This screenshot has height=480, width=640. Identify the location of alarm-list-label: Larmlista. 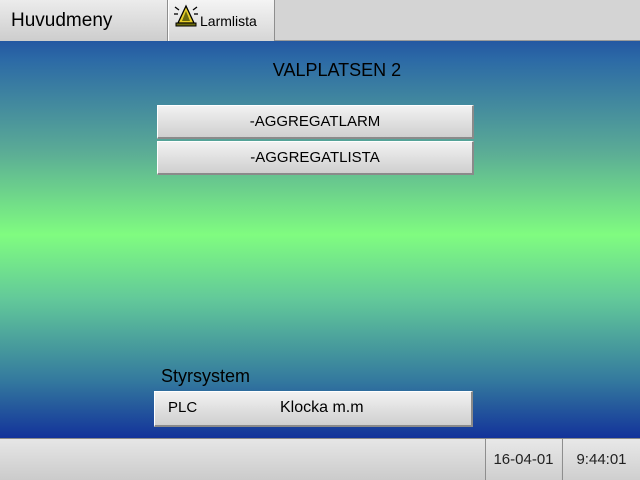
(228, 21).